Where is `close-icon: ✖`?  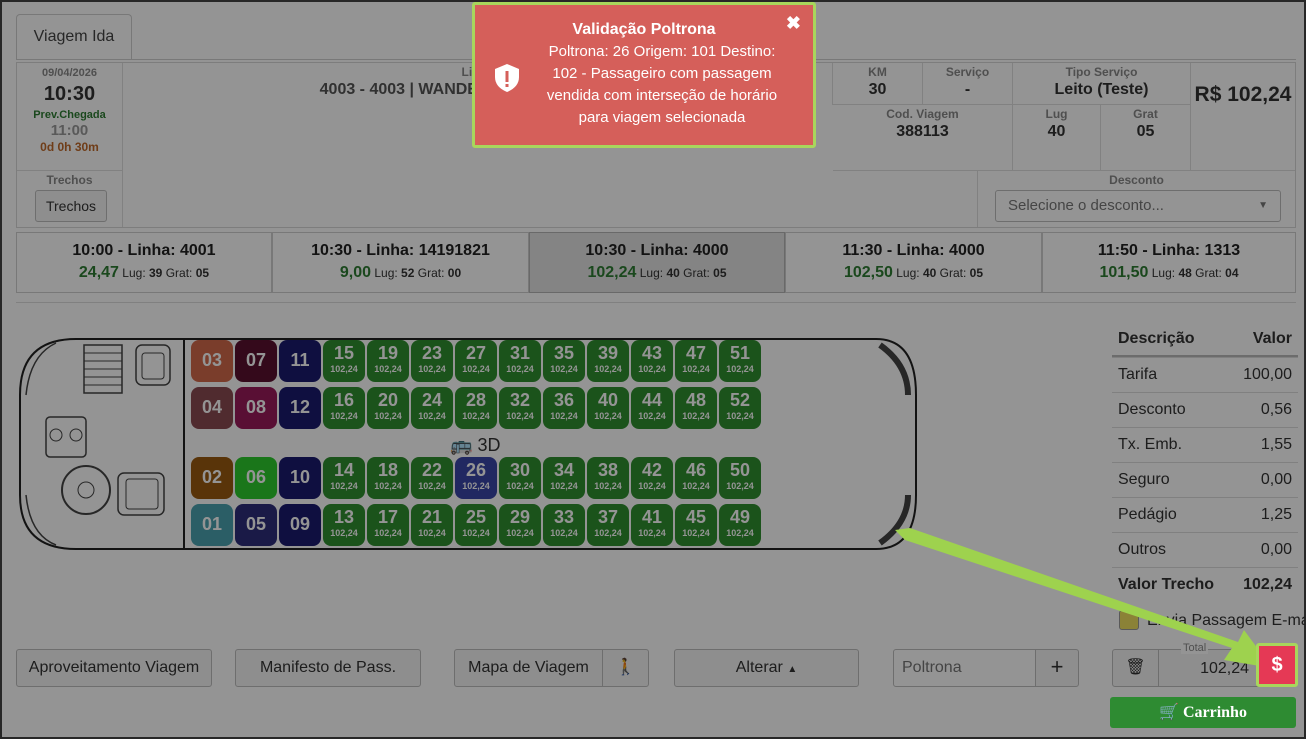
close-icon: ✖ is located at coordinates (793, 23).